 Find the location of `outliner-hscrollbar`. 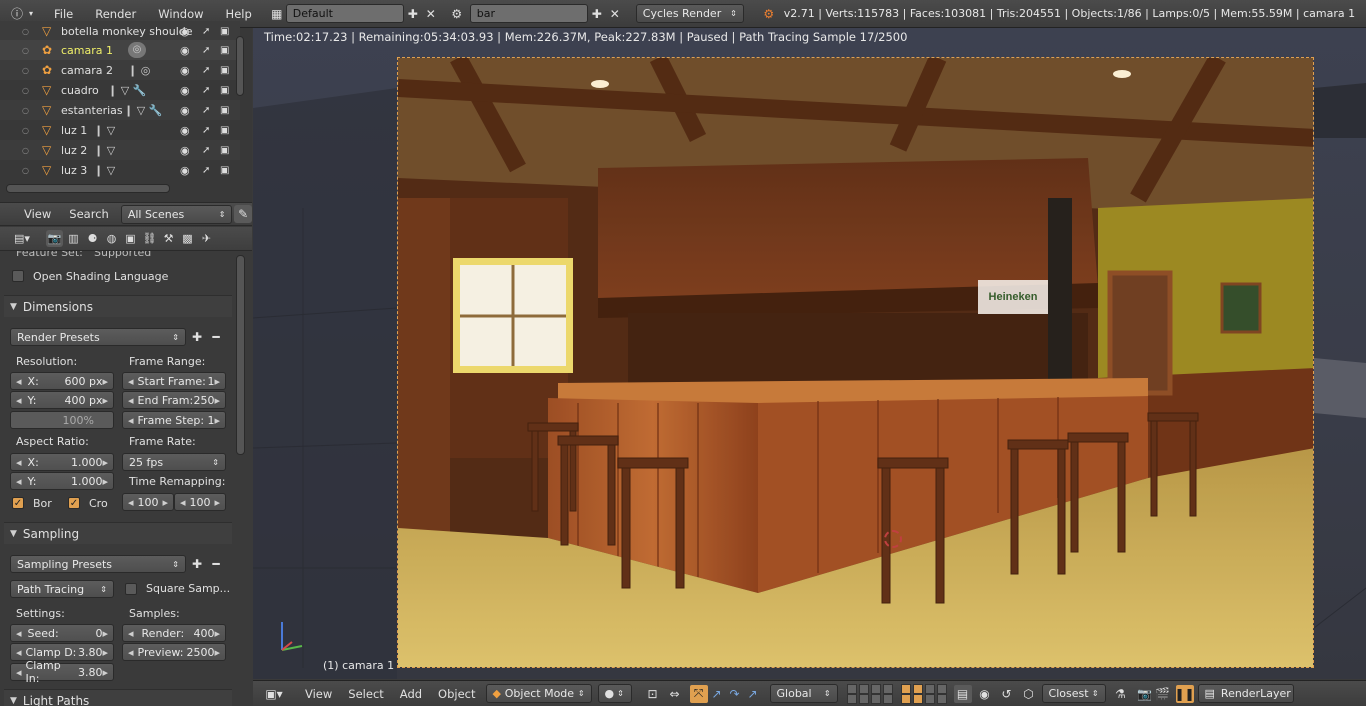

outliner-hscrollbar is located at coordinates (88, 188).